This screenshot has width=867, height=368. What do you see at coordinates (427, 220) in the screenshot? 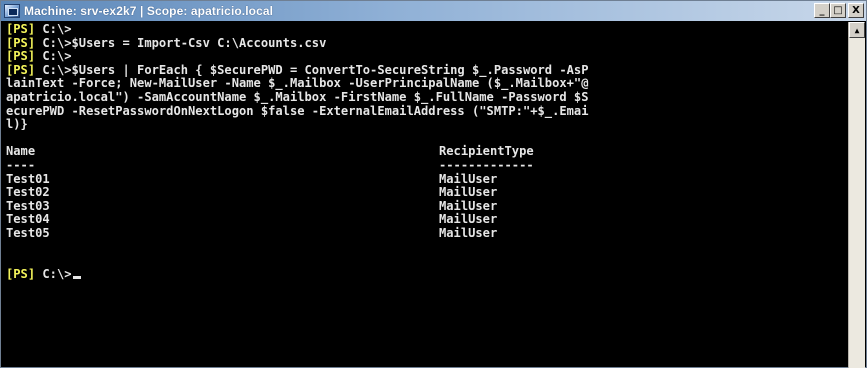
I see `table-row: Test04 MailUser` at bounding box center [427, 220].